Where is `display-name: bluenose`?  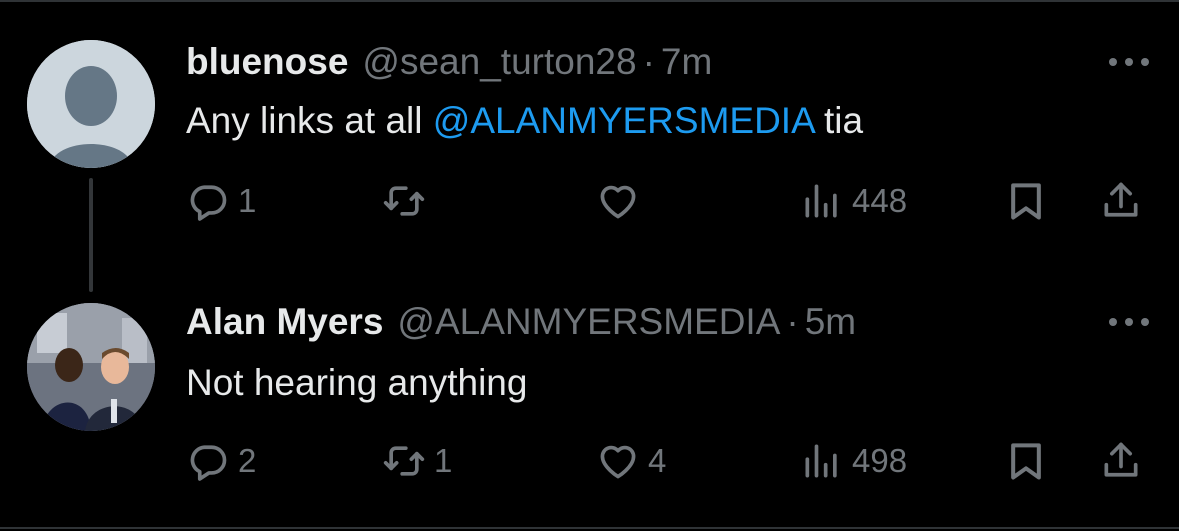 display-name: bluenose is located at coordinates (267, 62).